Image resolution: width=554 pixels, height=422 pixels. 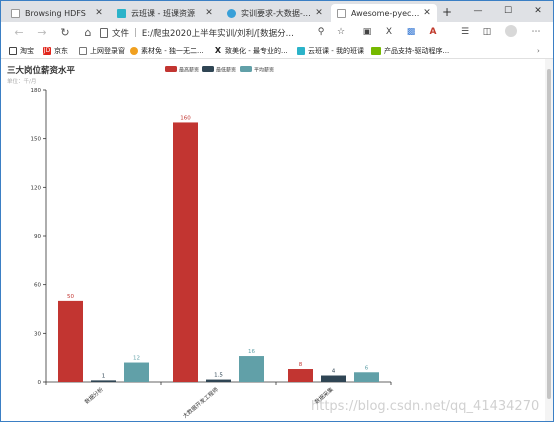 I want to click on bar-value-label: 1, so click(x=104, y=376).